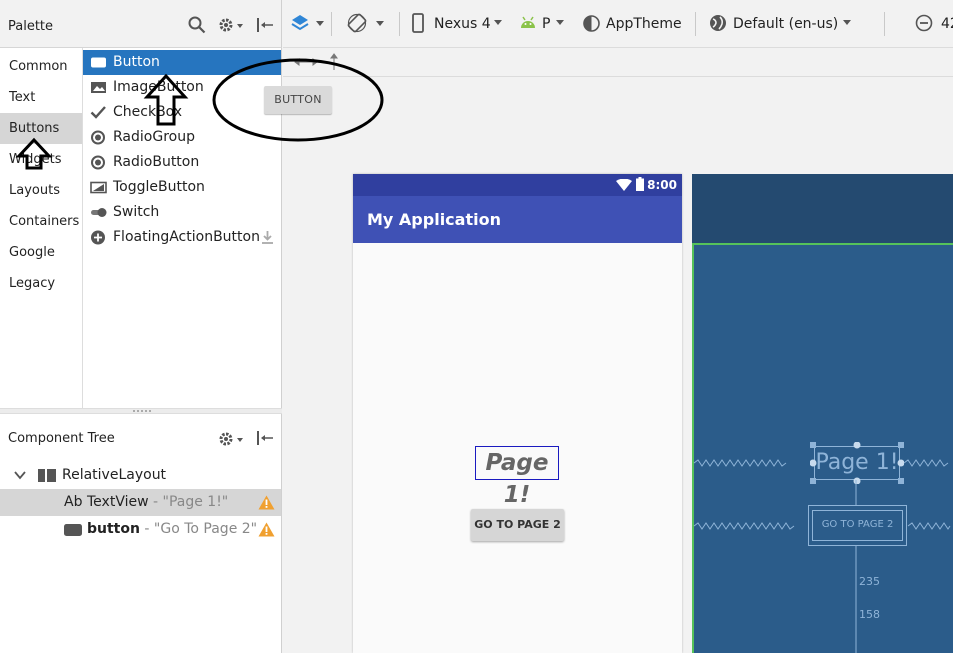 The height and width of the screenshot is (653, 953). I want to click on theme-icon, so click(591, 23).